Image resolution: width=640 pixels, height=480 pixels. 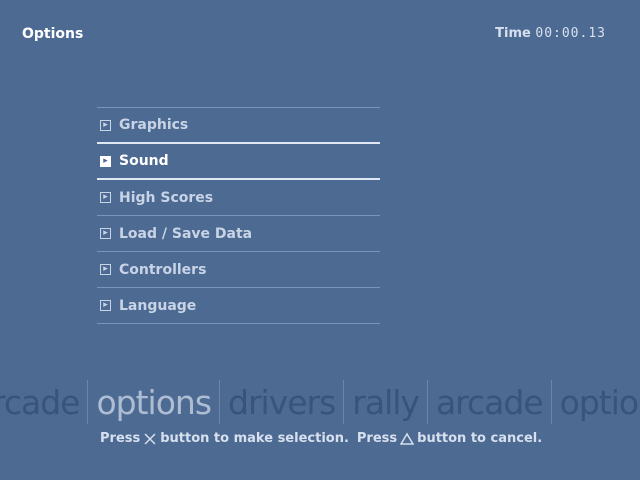 What do you see at coordinates (53, 34) in the screenshot?
I see `screen-title: Options` at bounding box center [53, 34].